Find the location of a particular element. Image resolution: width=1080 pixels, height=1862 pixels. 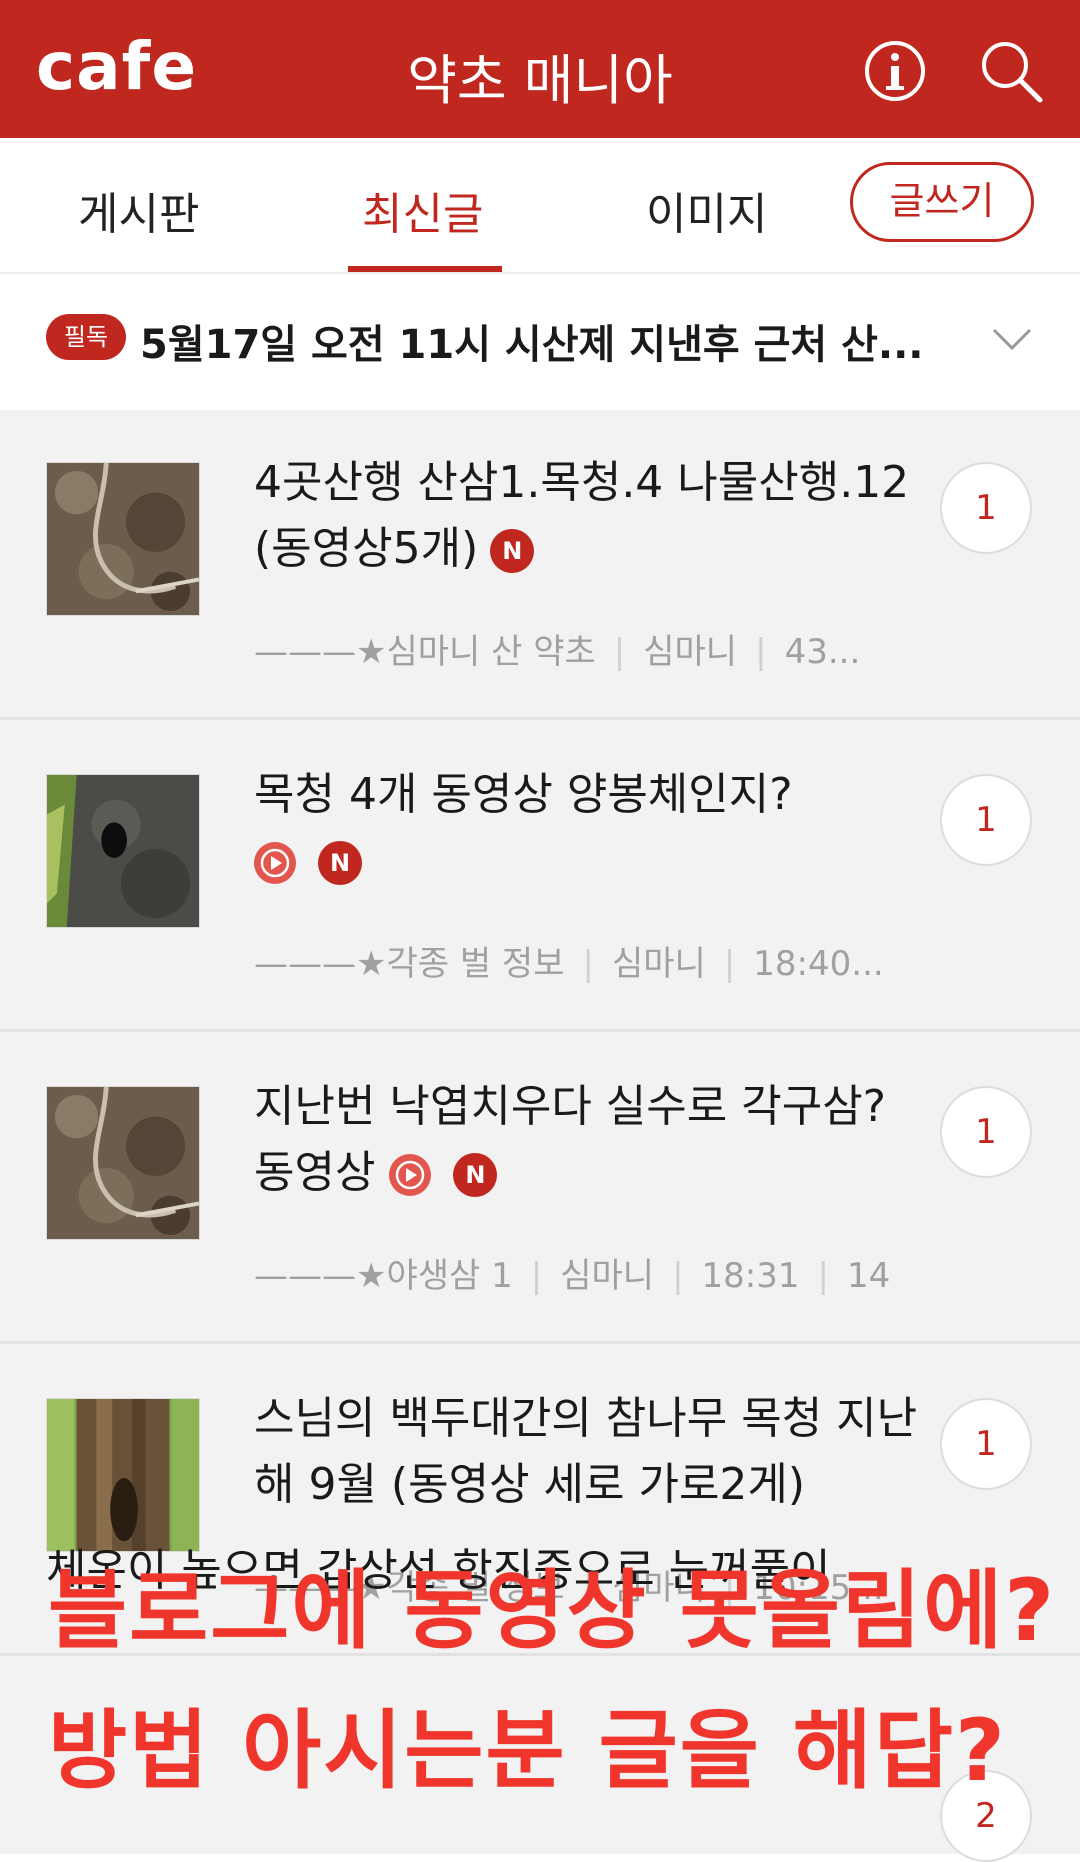

search-icon is located at coordinates (1011, 71).